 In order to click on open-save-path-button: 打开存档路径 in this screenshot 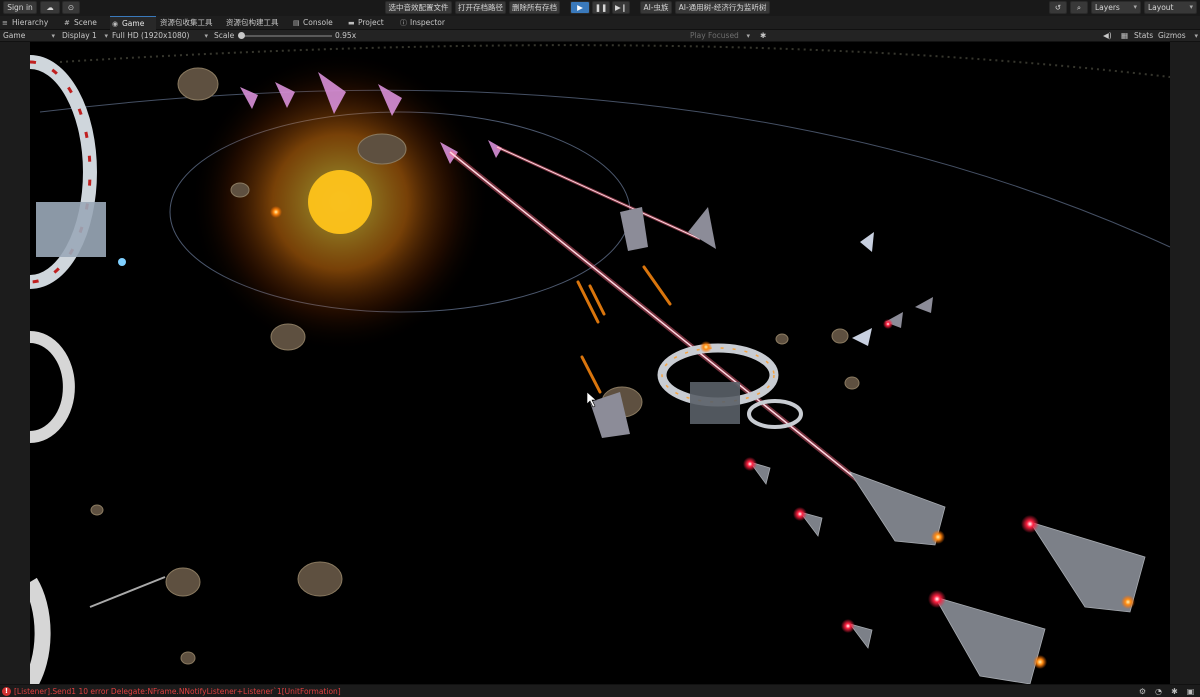, I will do `click(480, 7)`.